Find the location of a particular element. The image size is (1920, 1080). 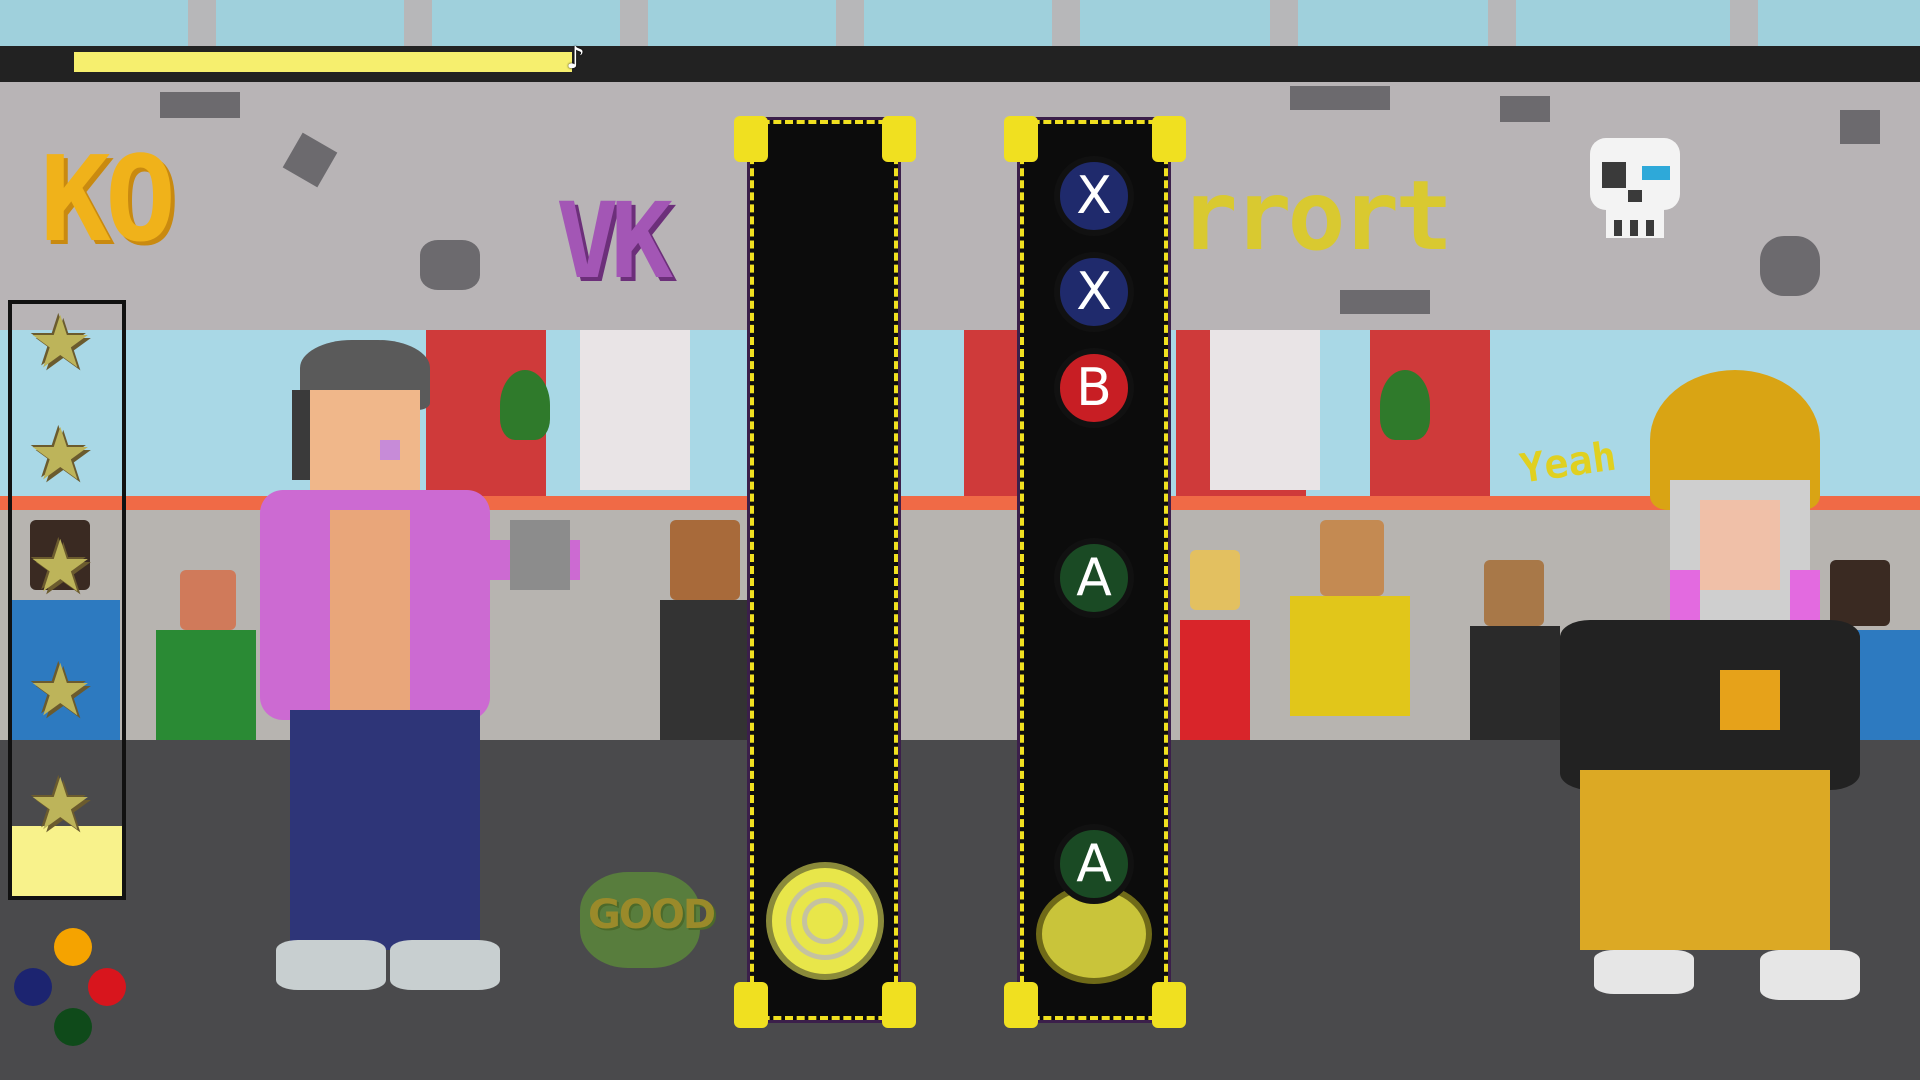

controller-red-button-icon is located at coordinates (107, 987).